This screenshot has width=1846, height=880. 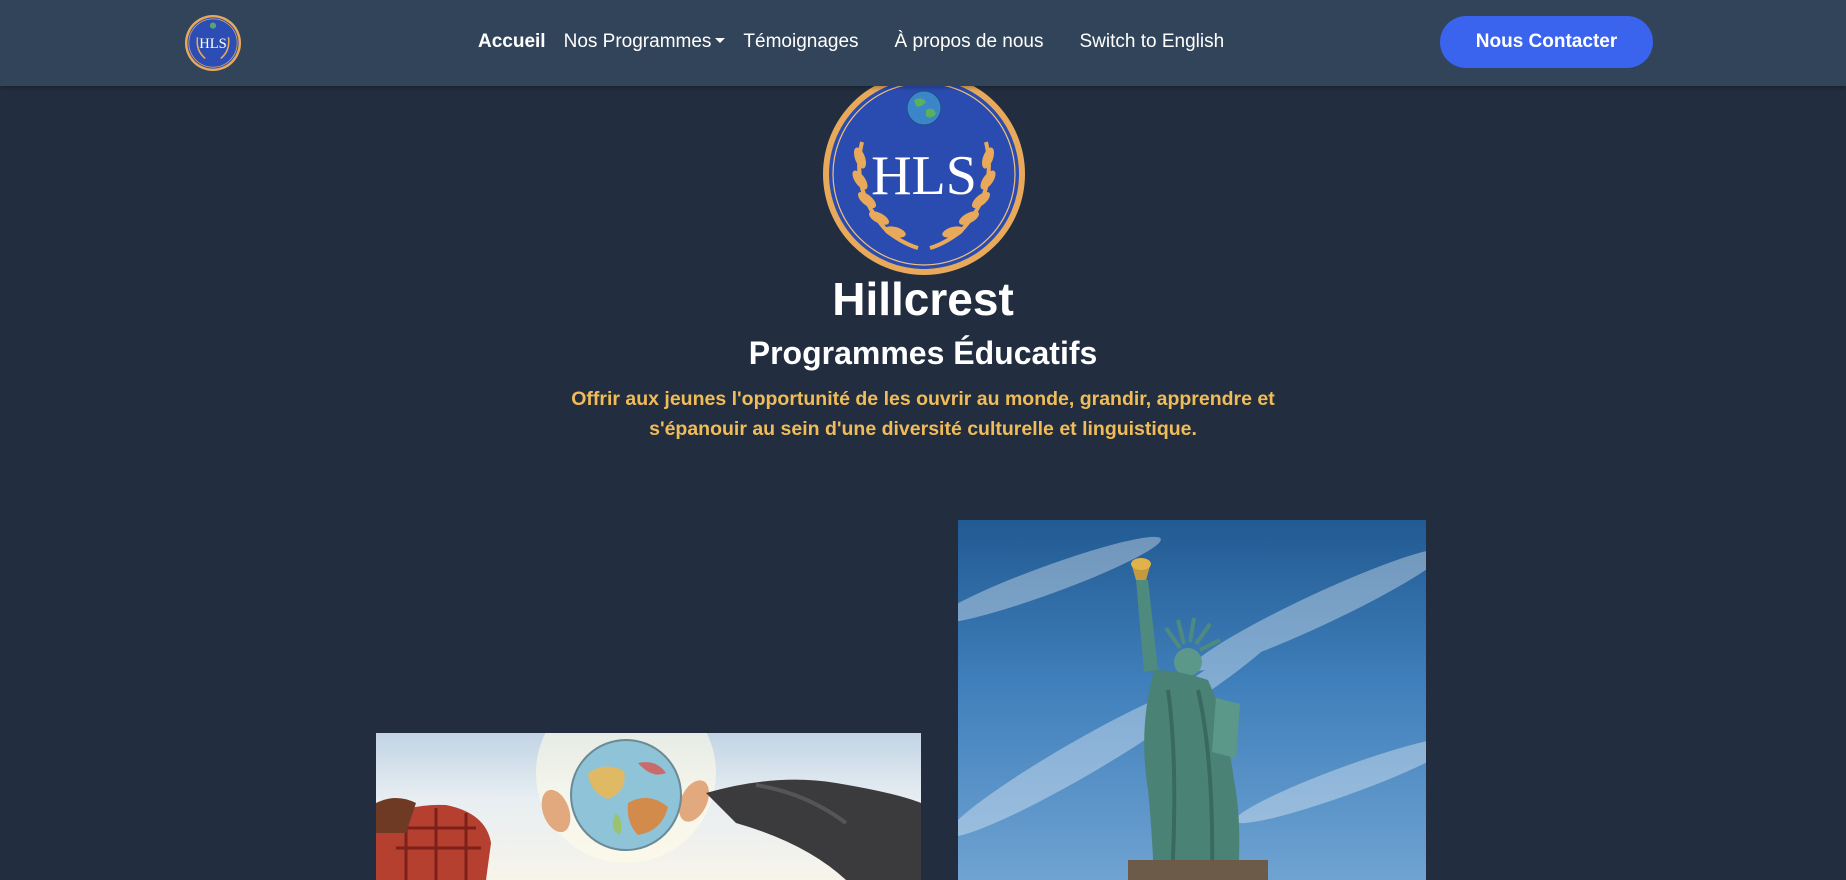 What do you see at coordinates (1152, 42) in the screenshot?
I see `nav-link-switch-language: Switch to English` at bounding box center [1152, 42].